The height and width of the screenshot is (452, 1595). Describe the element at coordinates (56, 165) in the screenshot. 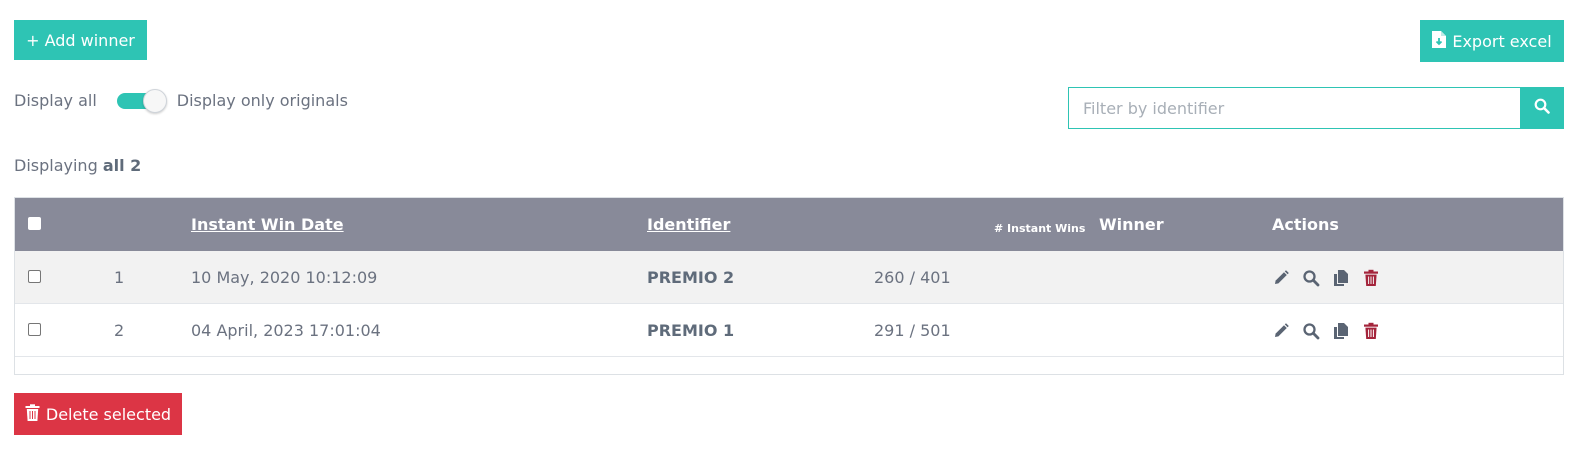

I see `result-count-prefix: Displaying` at that location.